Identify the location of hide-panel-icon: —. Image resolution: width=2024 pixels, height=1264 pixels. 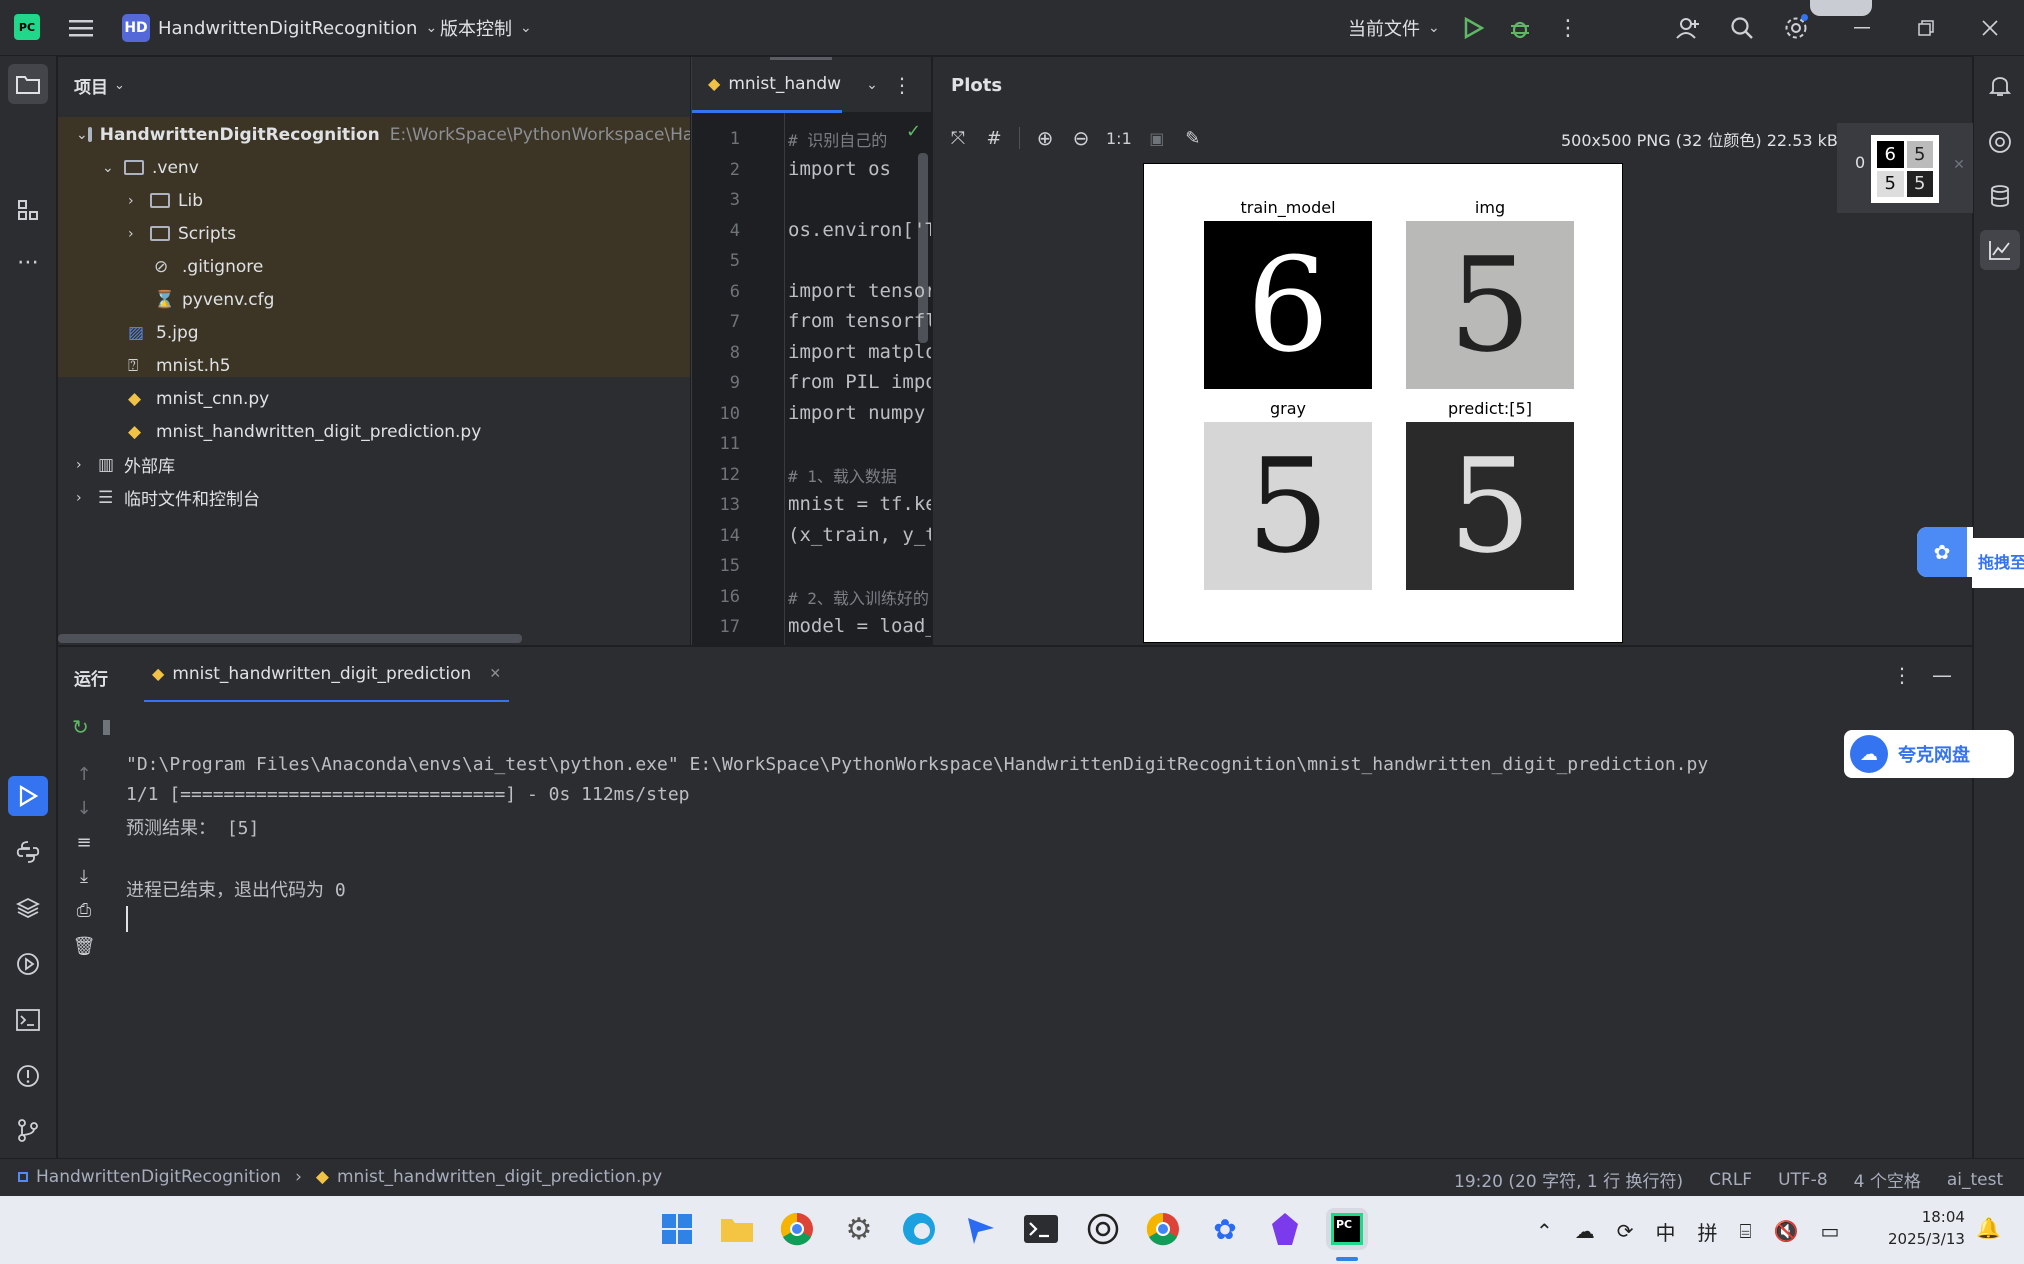
(1942, 675).